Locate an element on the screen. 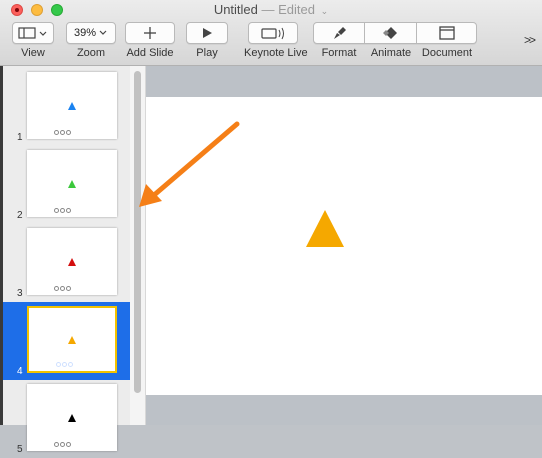 This screenshot has width=542, height=458. edited-status: — Edited is located at coordinates (288, 9).